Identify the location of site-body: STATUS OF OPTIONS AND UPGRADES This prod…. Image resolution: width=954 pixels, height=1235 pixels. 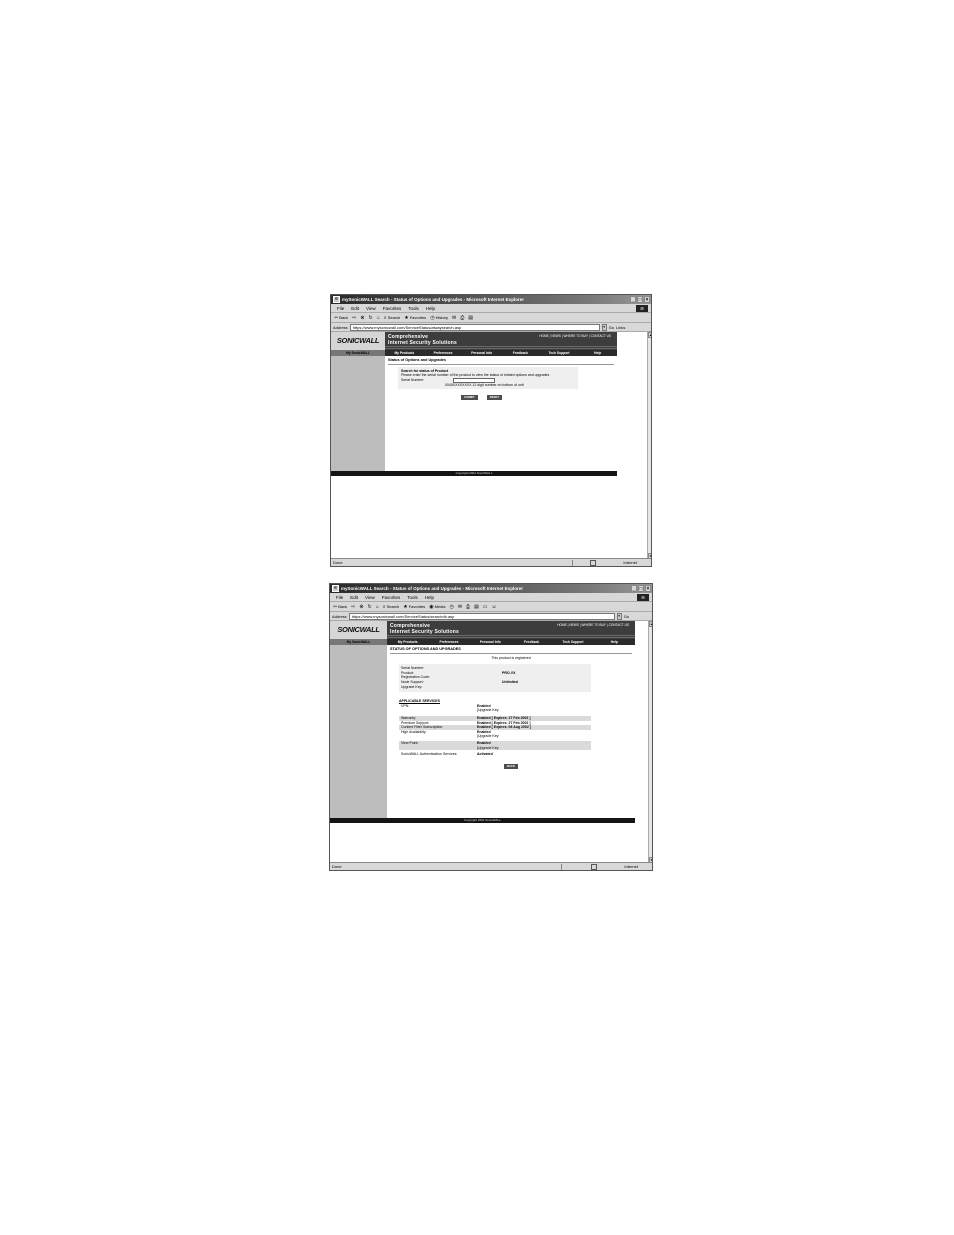
(482, 731).